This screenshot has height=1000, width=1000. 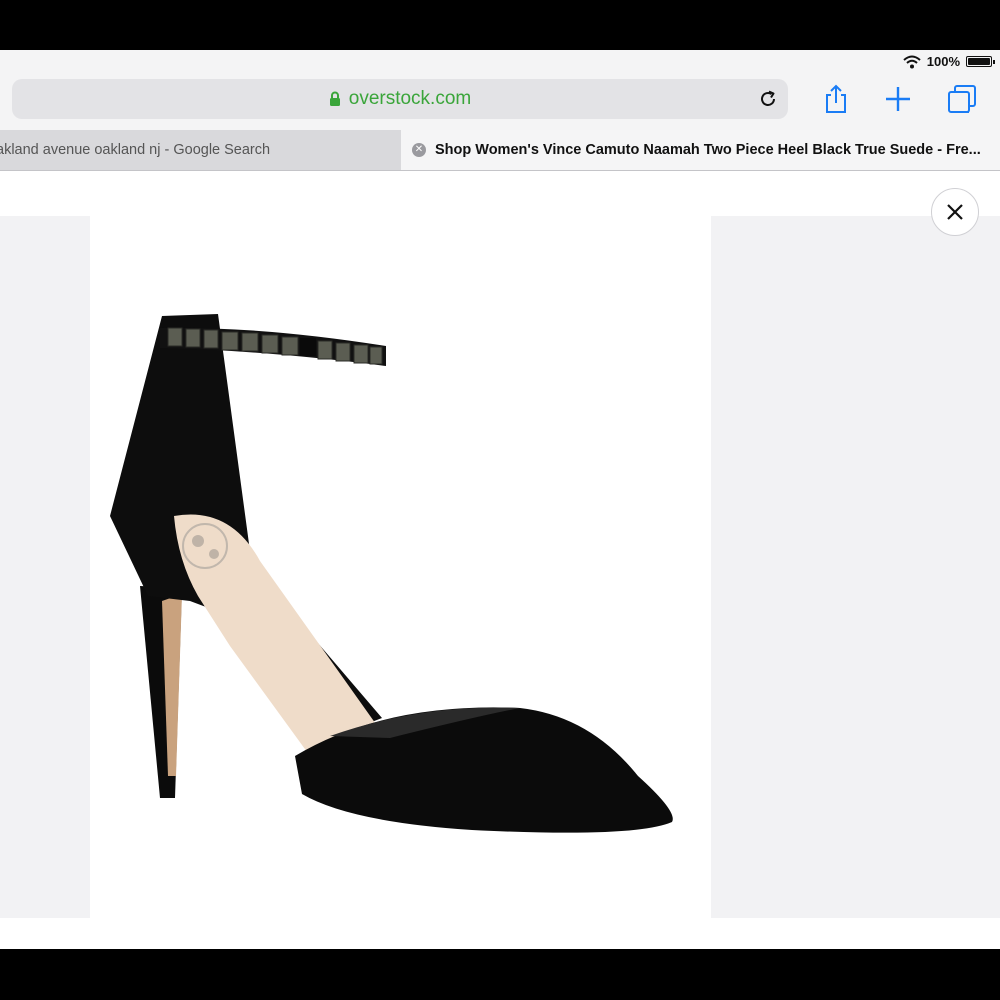 I want to click on reload-icon, so click(x=768, y=99).